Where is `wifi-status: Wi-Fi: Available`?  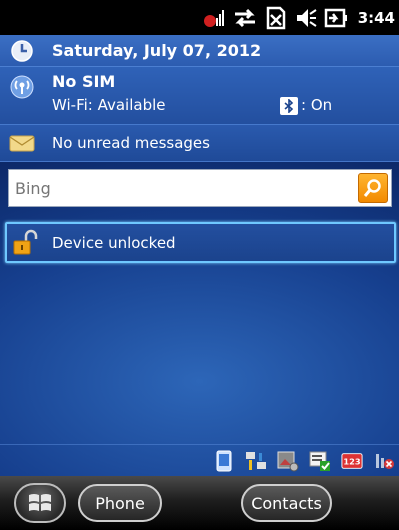 wifi-status: Wi-Fi: Available is located at coordinates (109, 105).